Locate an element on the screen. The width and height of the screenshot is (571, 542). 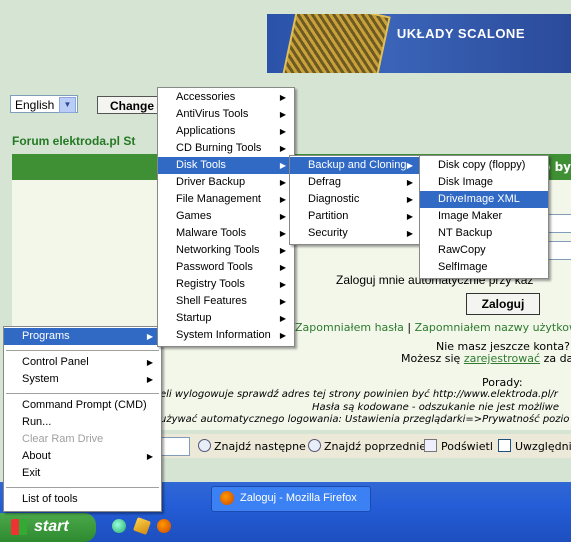
menu-item-label: Startup is located at coordinates (194, 318).